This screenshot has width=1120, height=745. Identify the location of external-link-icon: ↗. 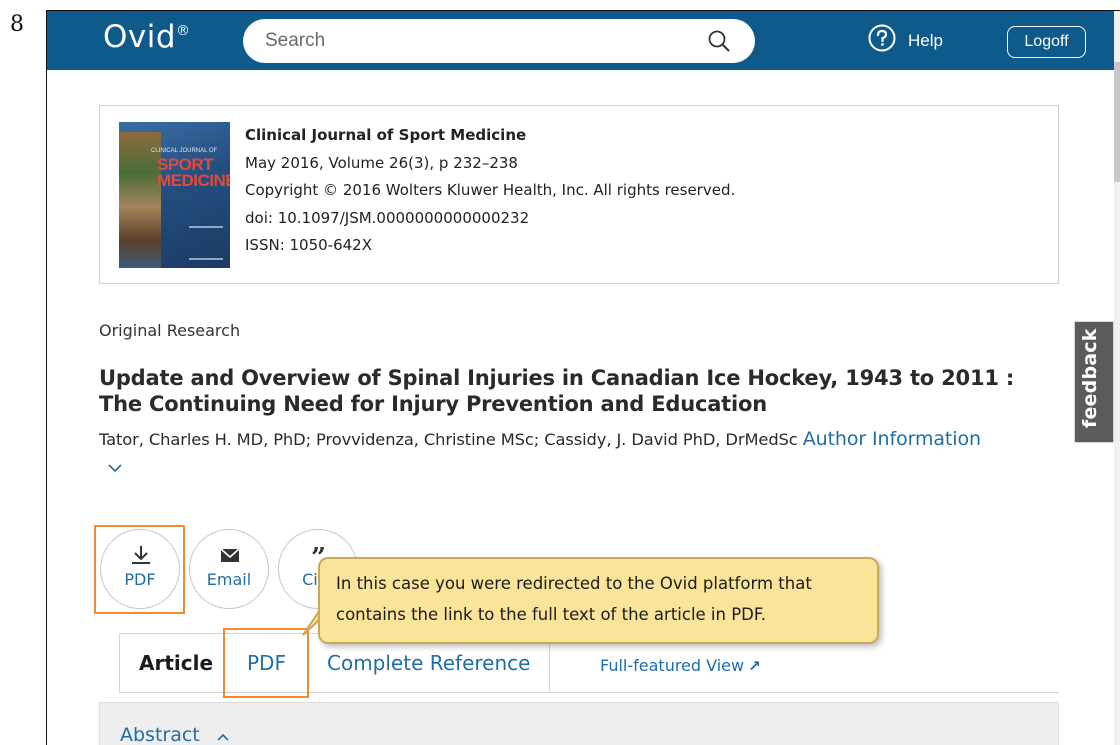
(754, 666).